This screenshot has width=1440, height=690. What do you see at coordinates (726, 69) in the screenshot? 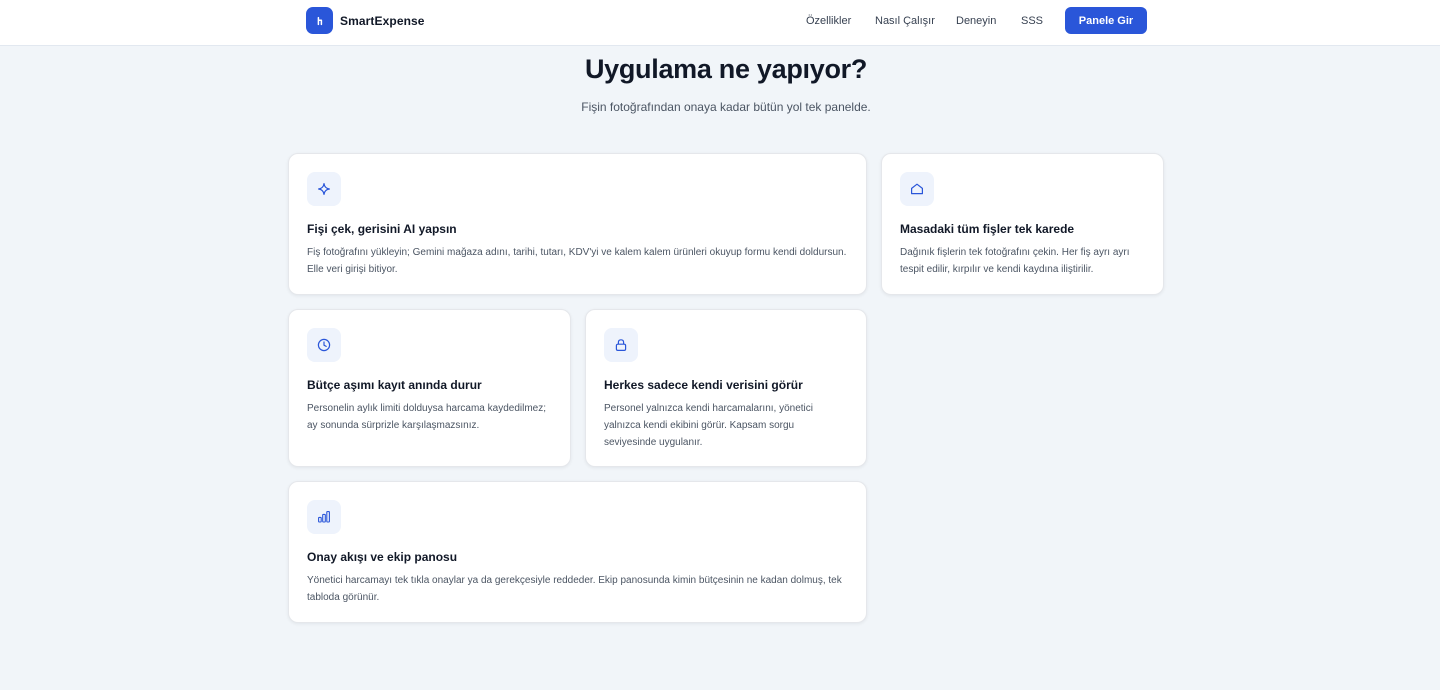
I see `section-title: Uygulama ne yapıyor?` at bounding box center [726, 69].